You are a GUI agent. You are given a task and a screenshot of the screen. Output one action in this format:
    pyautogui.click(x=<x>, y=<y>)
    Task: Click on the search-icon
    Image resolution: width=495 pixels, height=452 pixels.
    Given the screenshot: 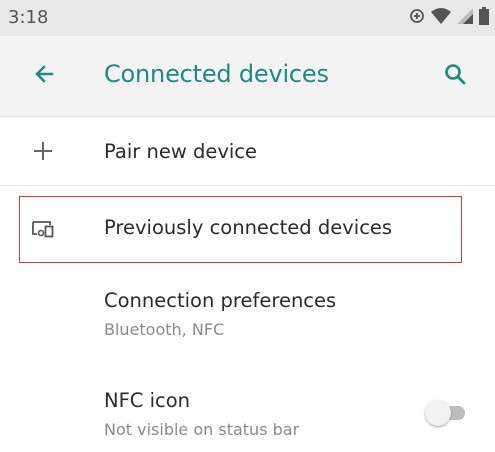 What is the action you would take?
    pyautogui.click(x=455, y=76)
    